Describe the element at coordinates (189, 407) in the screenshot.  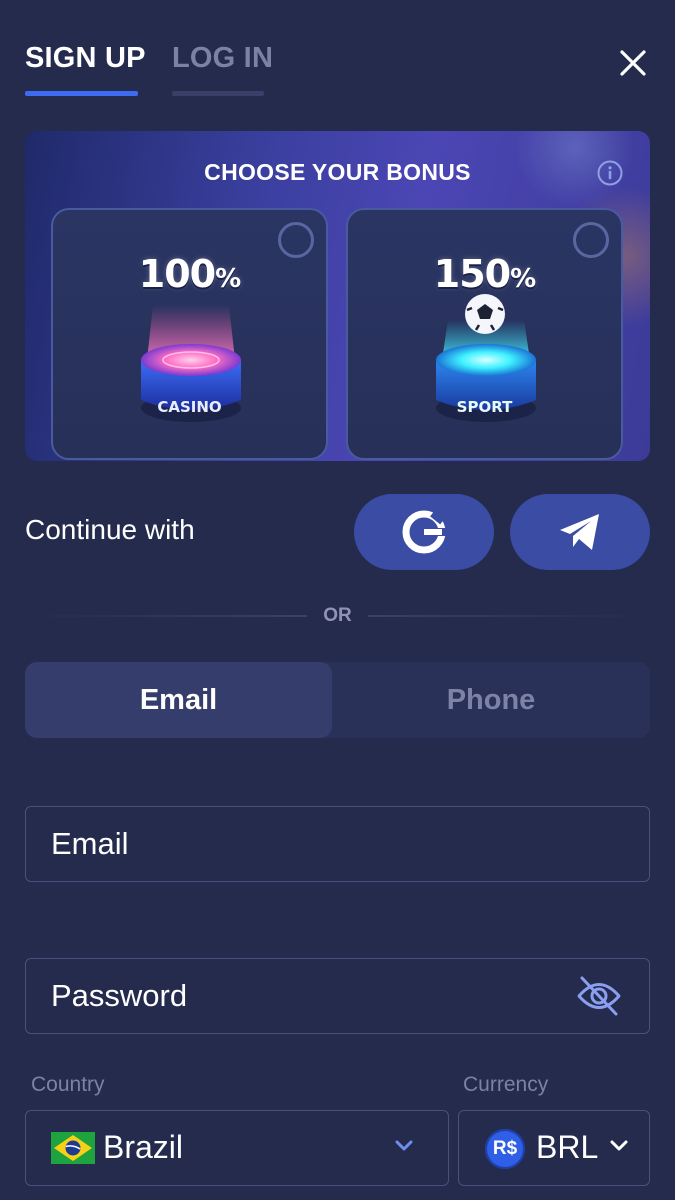
I see `bonus-label-casino: CASINO` at that location.